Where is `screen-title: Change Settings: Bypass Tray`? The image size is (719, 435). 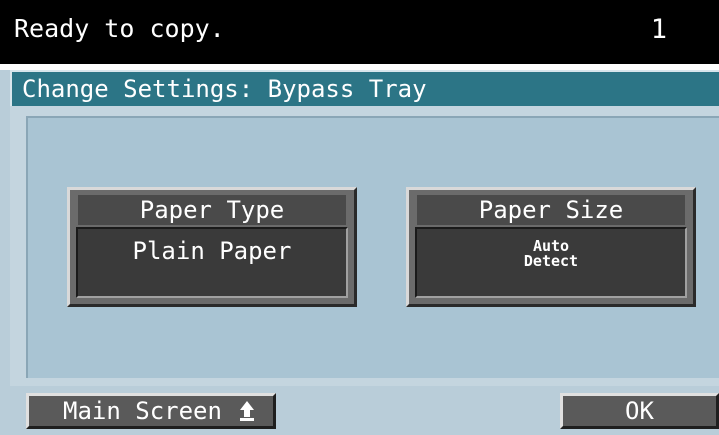 screen-title: Change Settings: Bypass Tray is located at coordinates (224, 89).